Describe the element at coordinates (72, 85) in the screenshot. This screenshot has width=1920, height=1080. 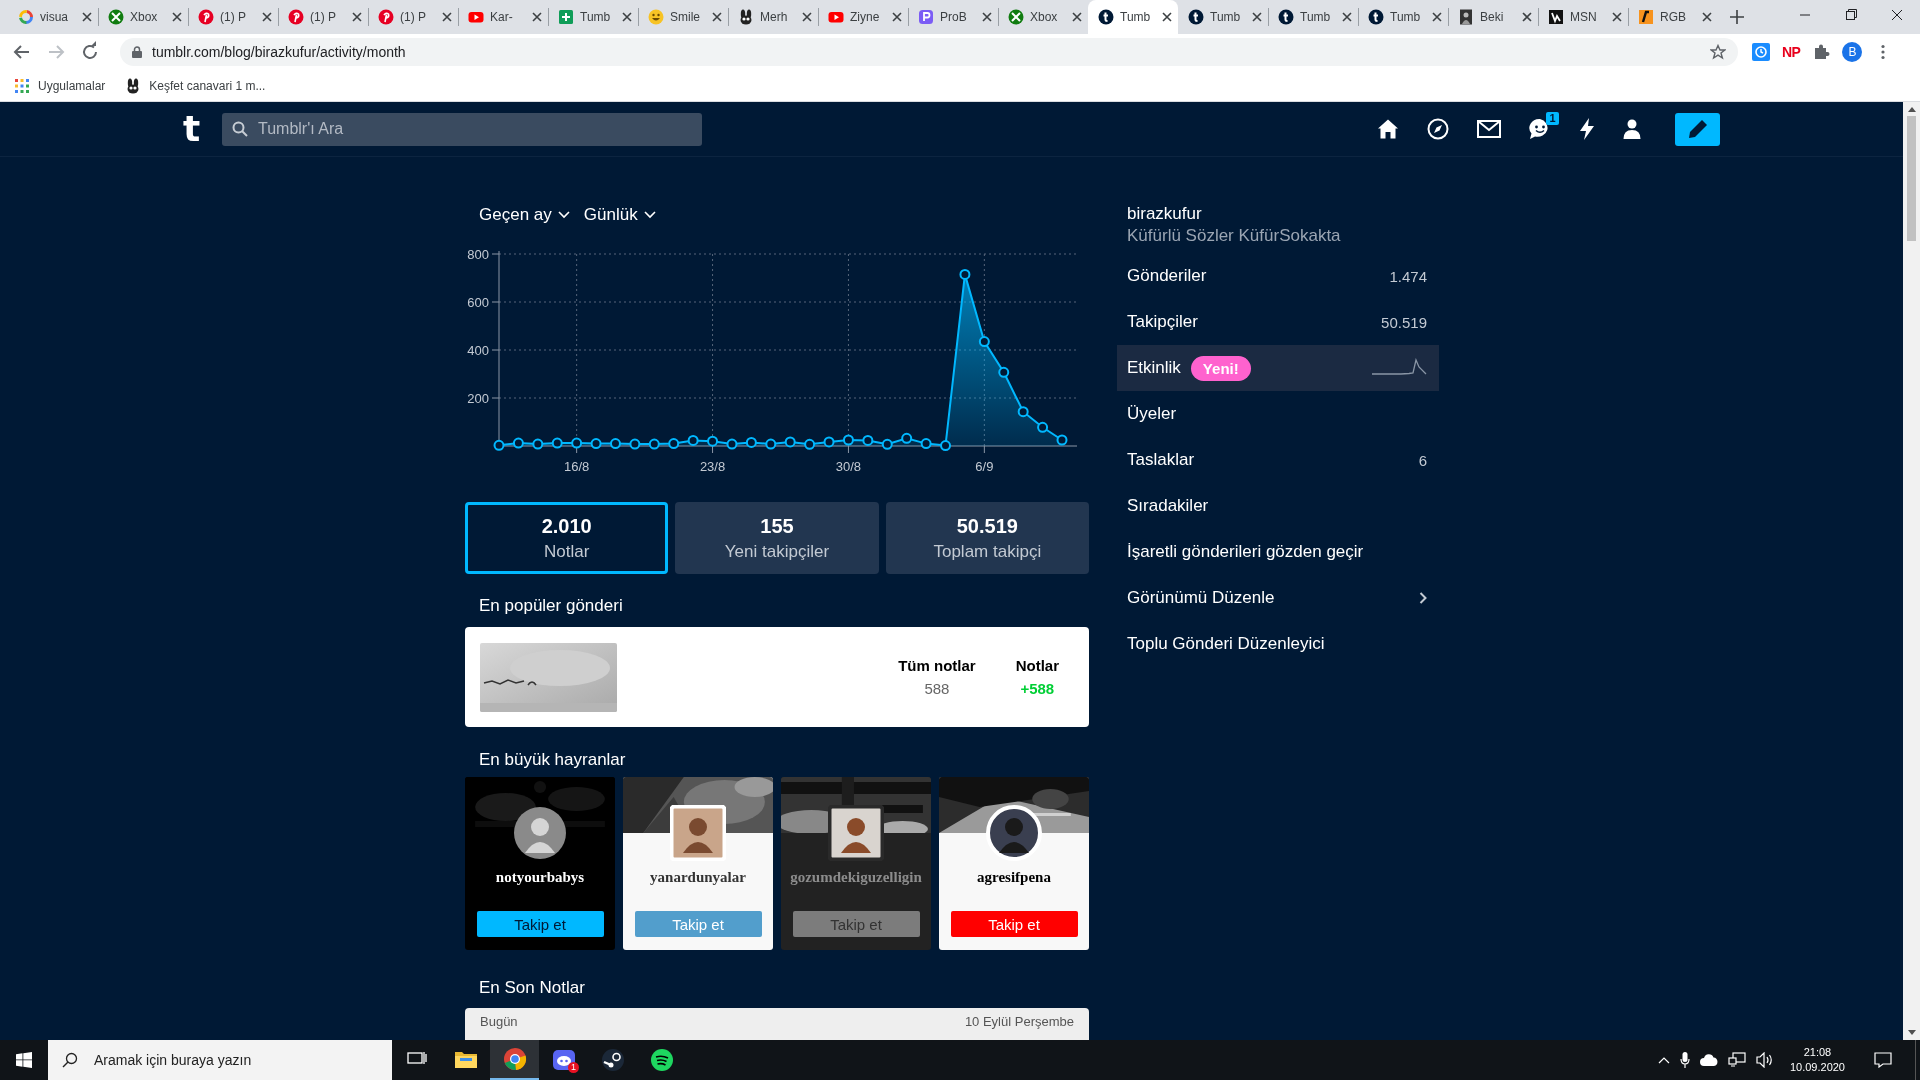
I see `bookmark-link: Uygulamalar` at that location.